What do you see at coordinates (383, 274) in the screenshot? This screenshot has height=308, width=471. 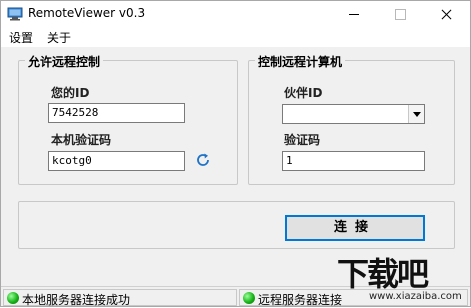 I see `watermark-brand: 下载吧` at bounding box center [383, 274].